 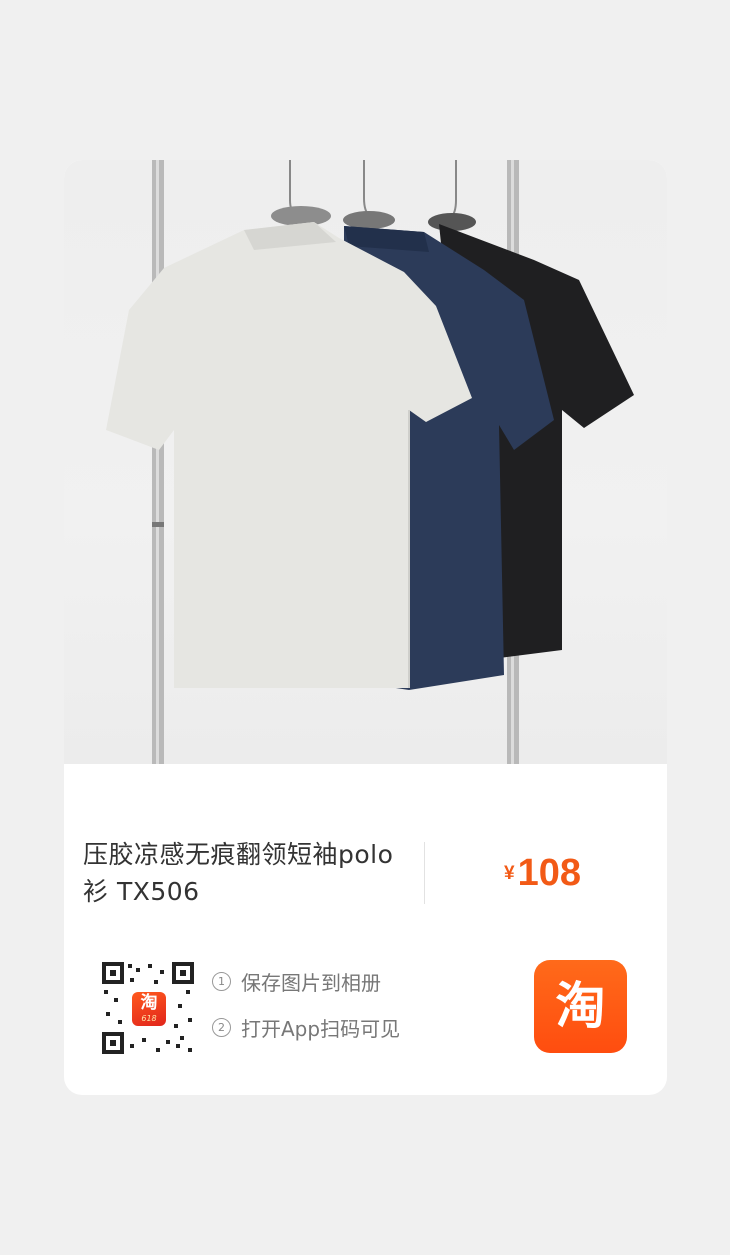 I want to click on step-number-icon: 1, so click(x=221, y=981).